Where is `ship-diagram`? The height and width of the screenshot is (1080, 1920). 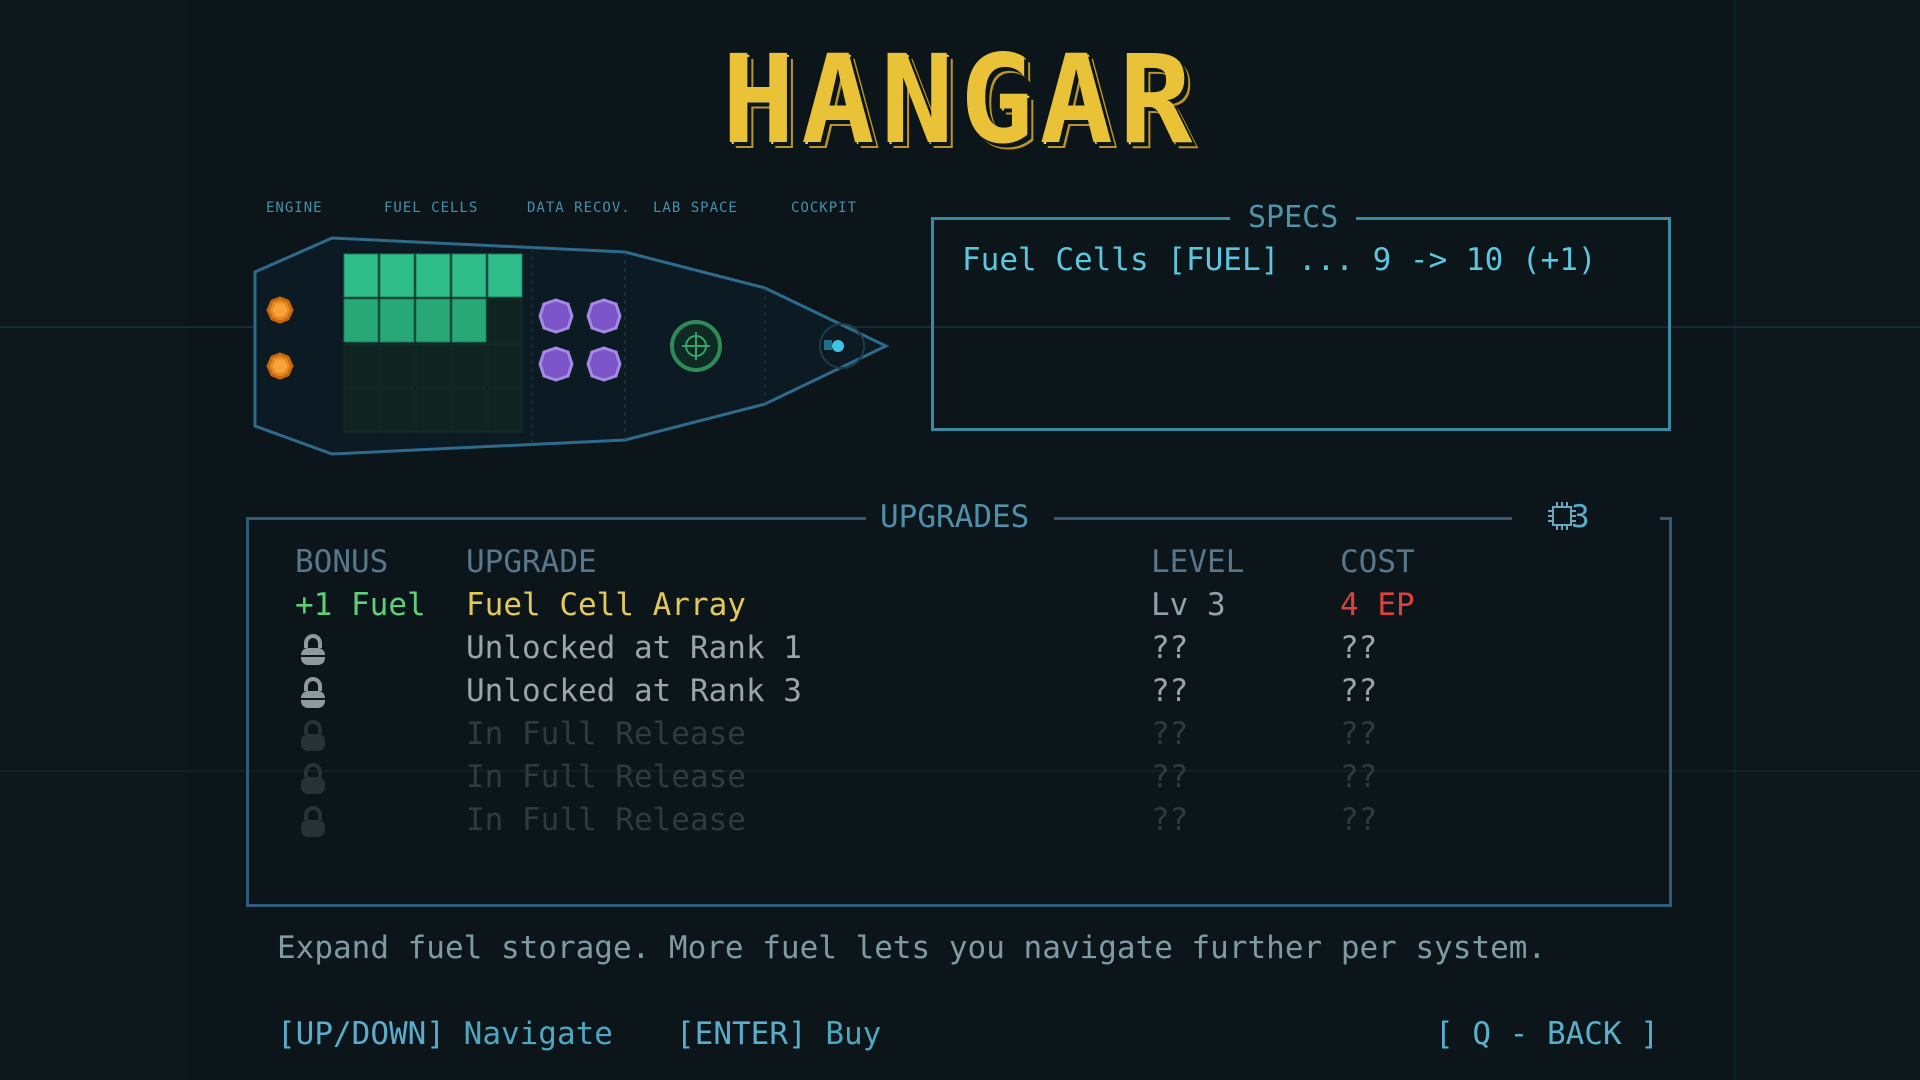
ship-diagram is located at coordinates (571, 346).